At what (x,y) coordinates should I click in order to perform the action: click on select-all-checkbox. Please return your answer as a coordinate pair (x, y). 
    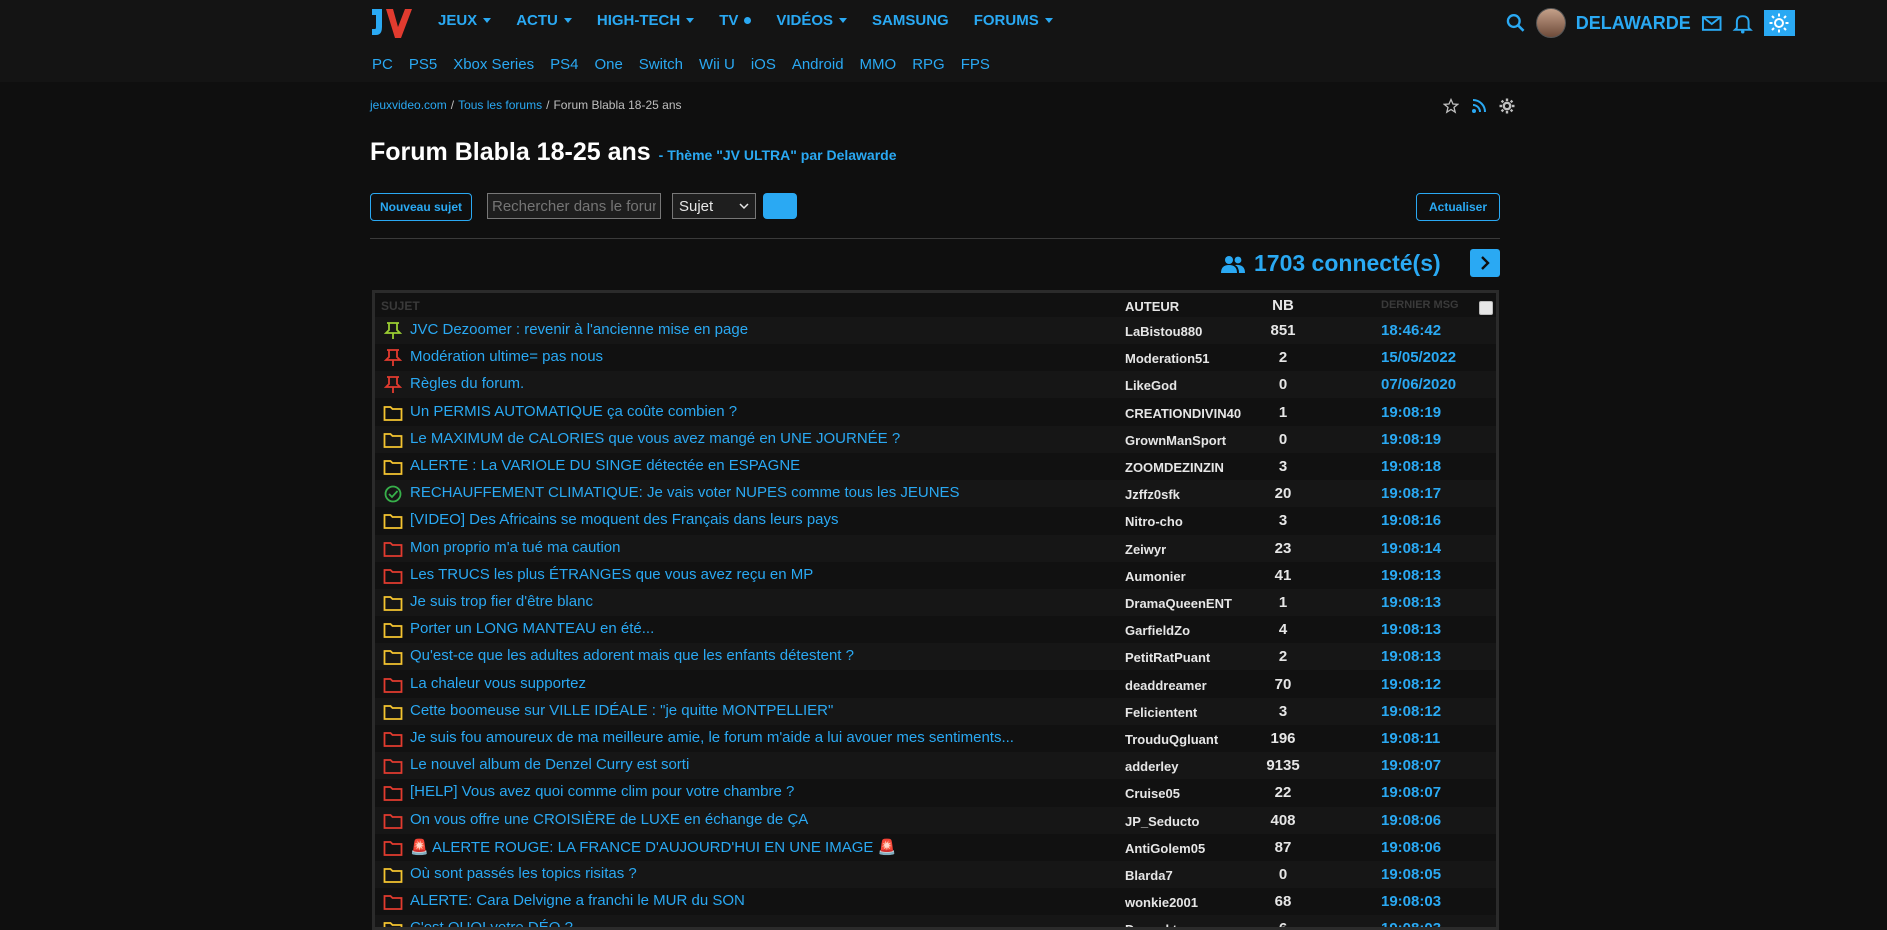
    Looking at the image, I should click on (1486, 308).